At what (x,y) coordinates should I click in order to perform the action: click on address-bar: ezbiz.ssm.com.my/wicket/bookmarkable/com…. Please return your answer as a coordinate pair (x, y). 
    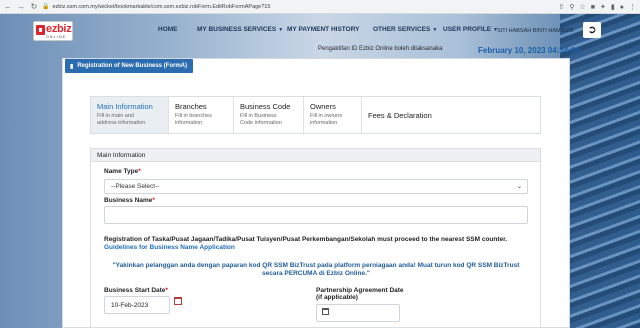
    Looking at the image, I should click on (161, 7).